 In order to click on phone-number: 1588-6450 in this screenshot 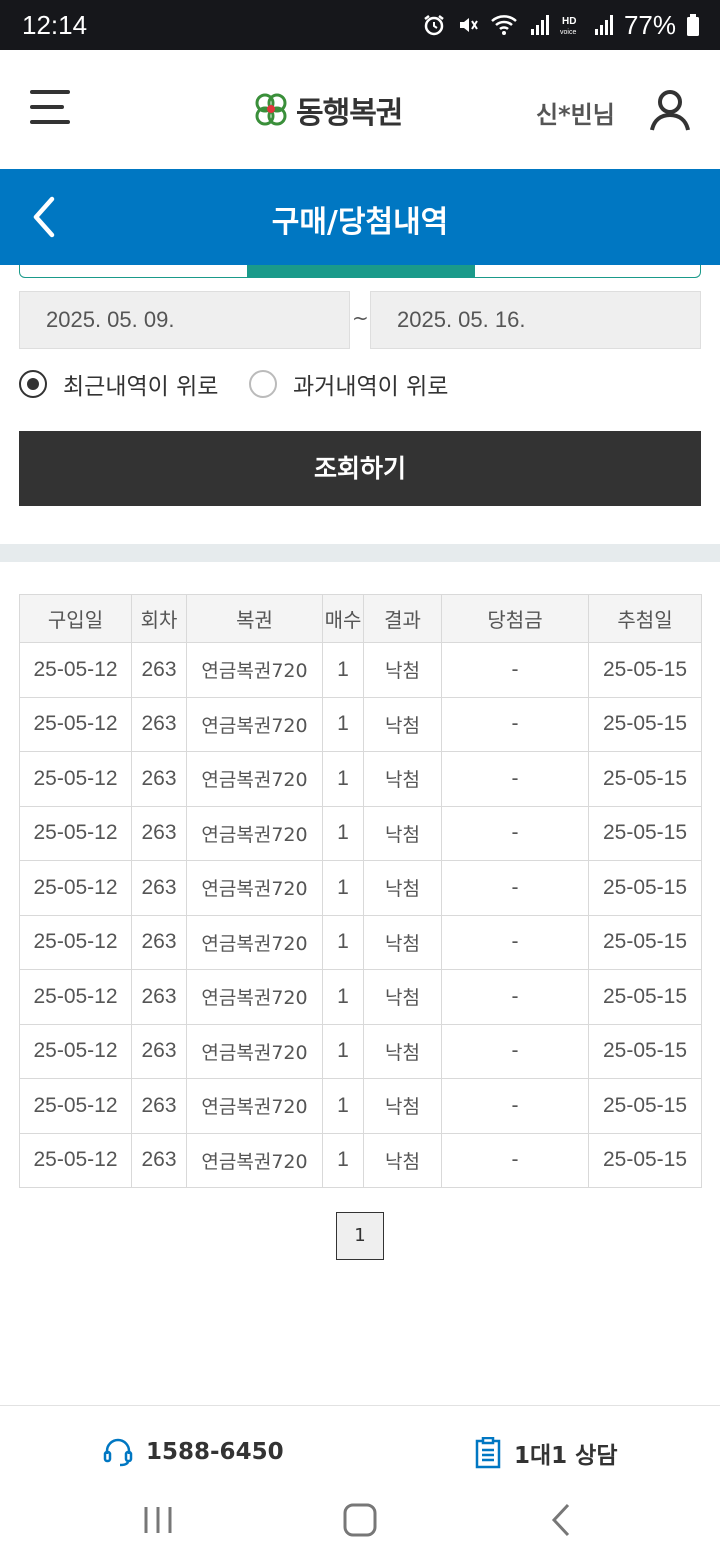, I will do `click(215, 1452)`.